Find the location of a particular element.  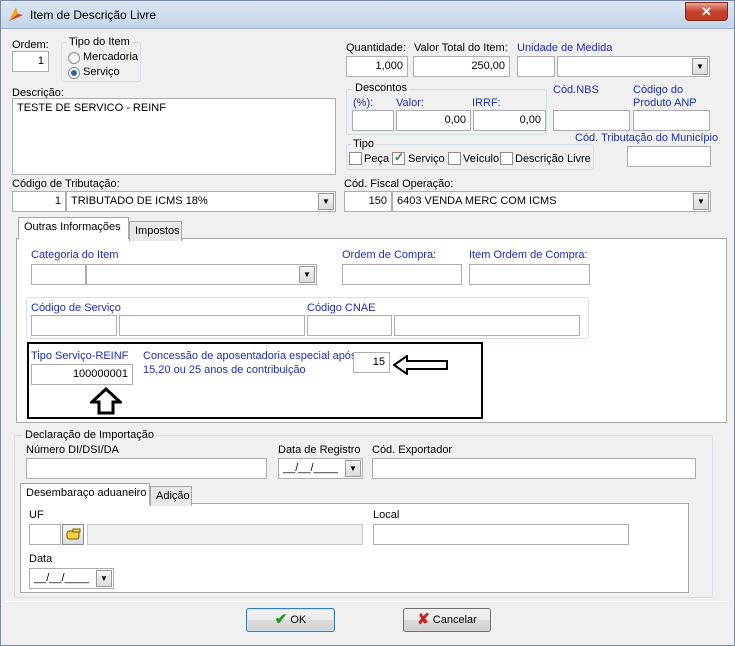

data-registro-picker: __/__/____ ▼ is located at coordinates (320, 468).